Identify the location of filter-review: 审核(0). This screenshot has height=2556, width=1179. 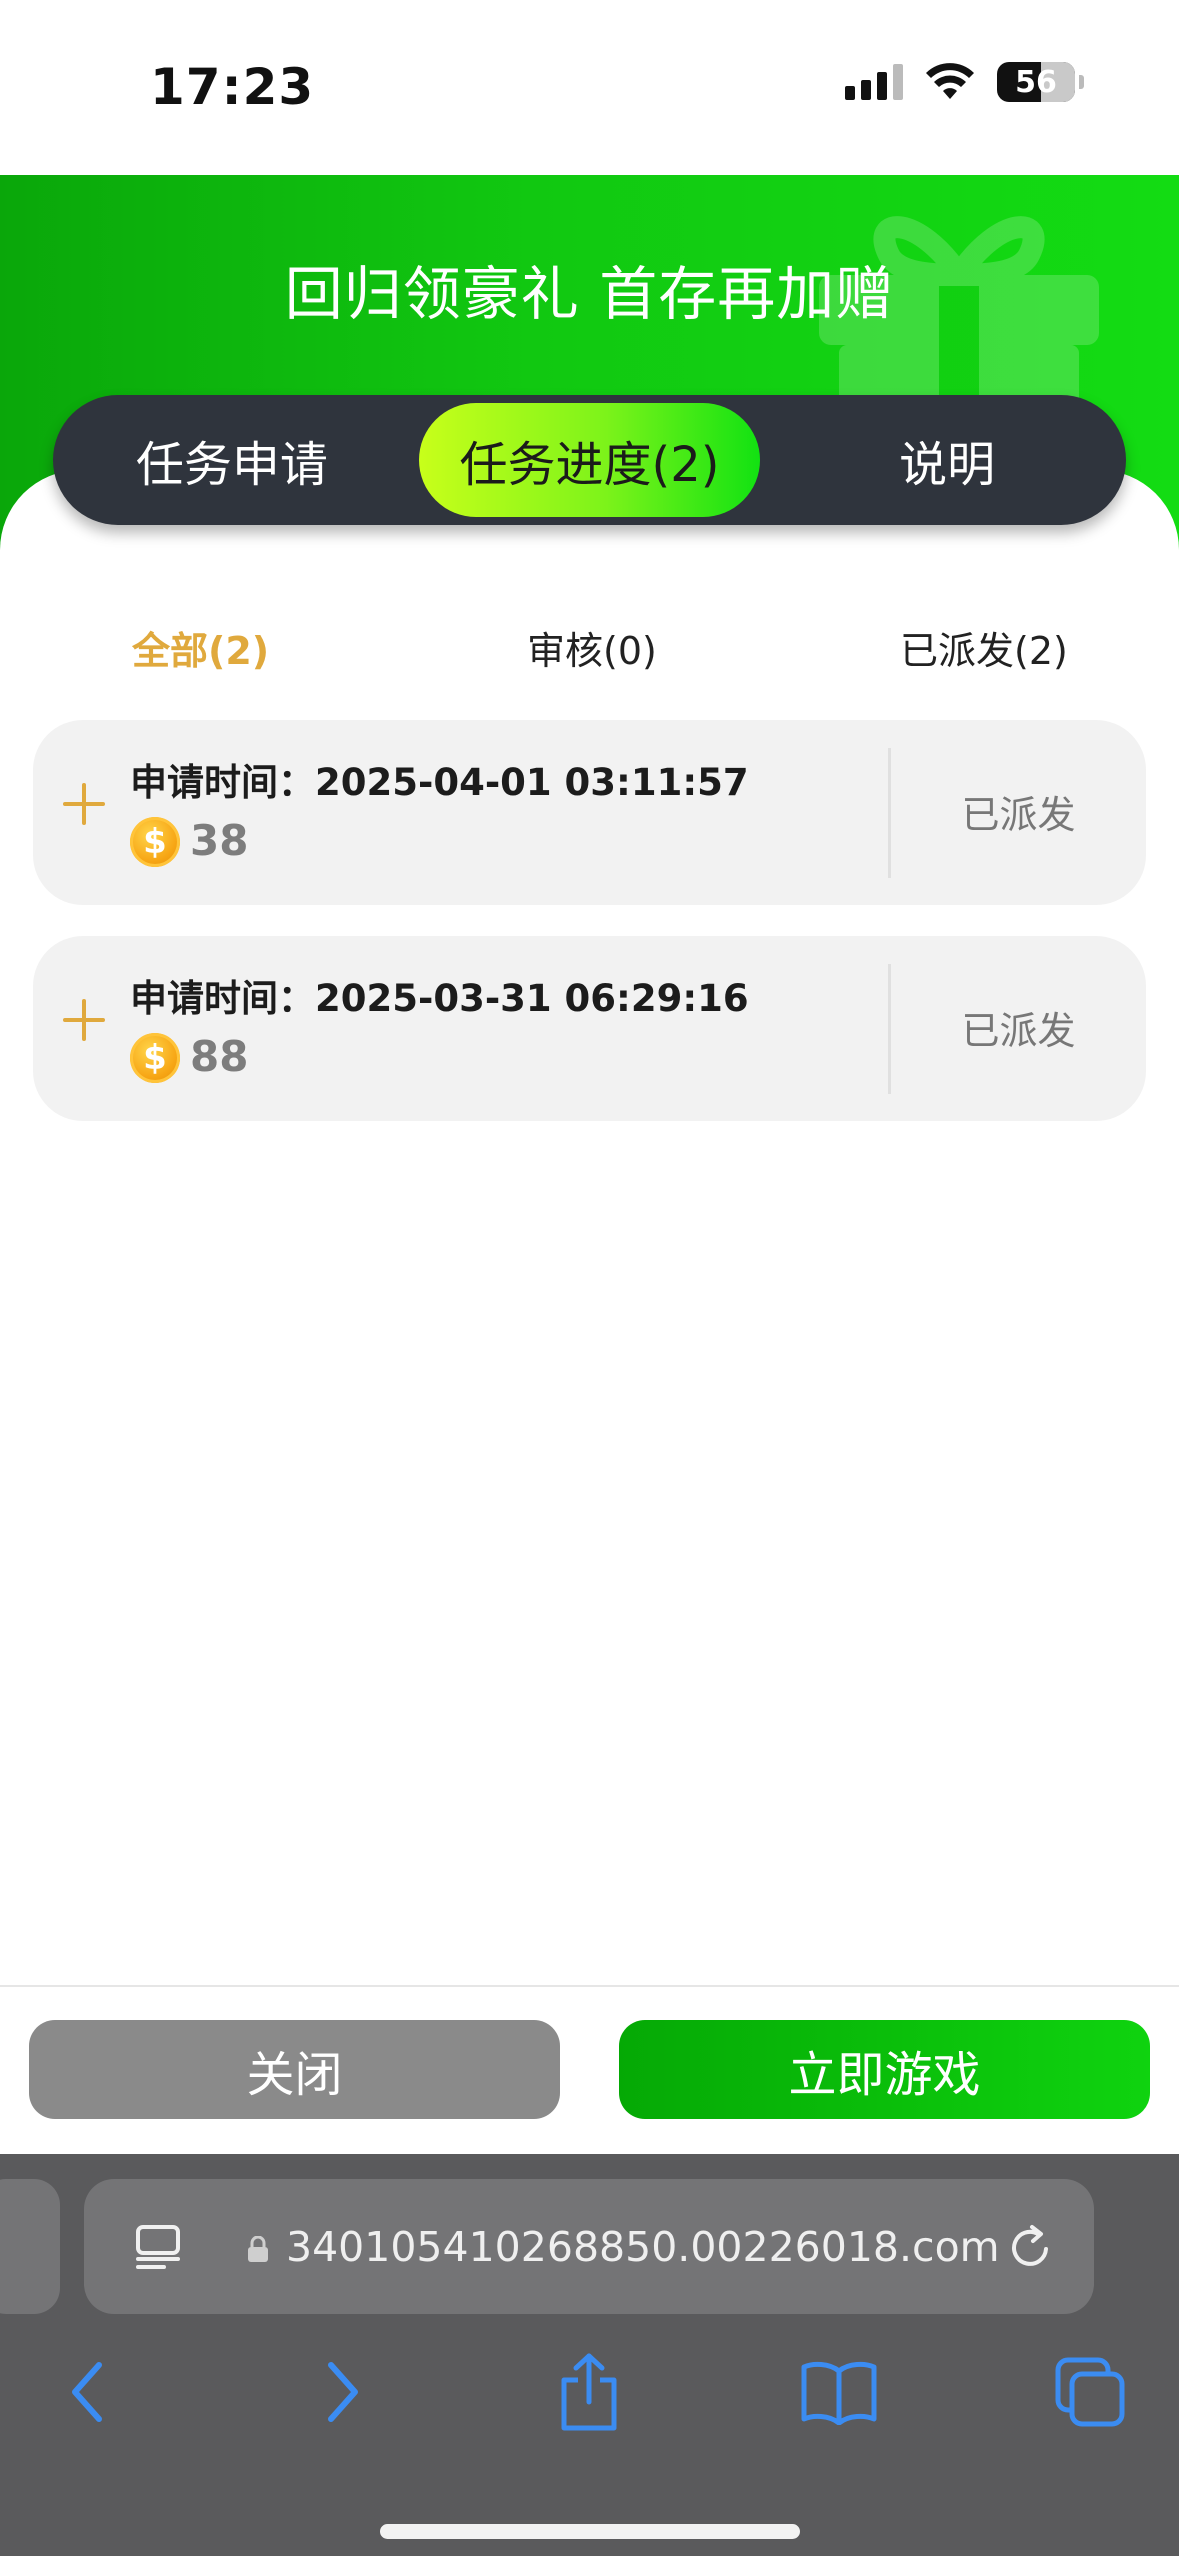
(592, 647).